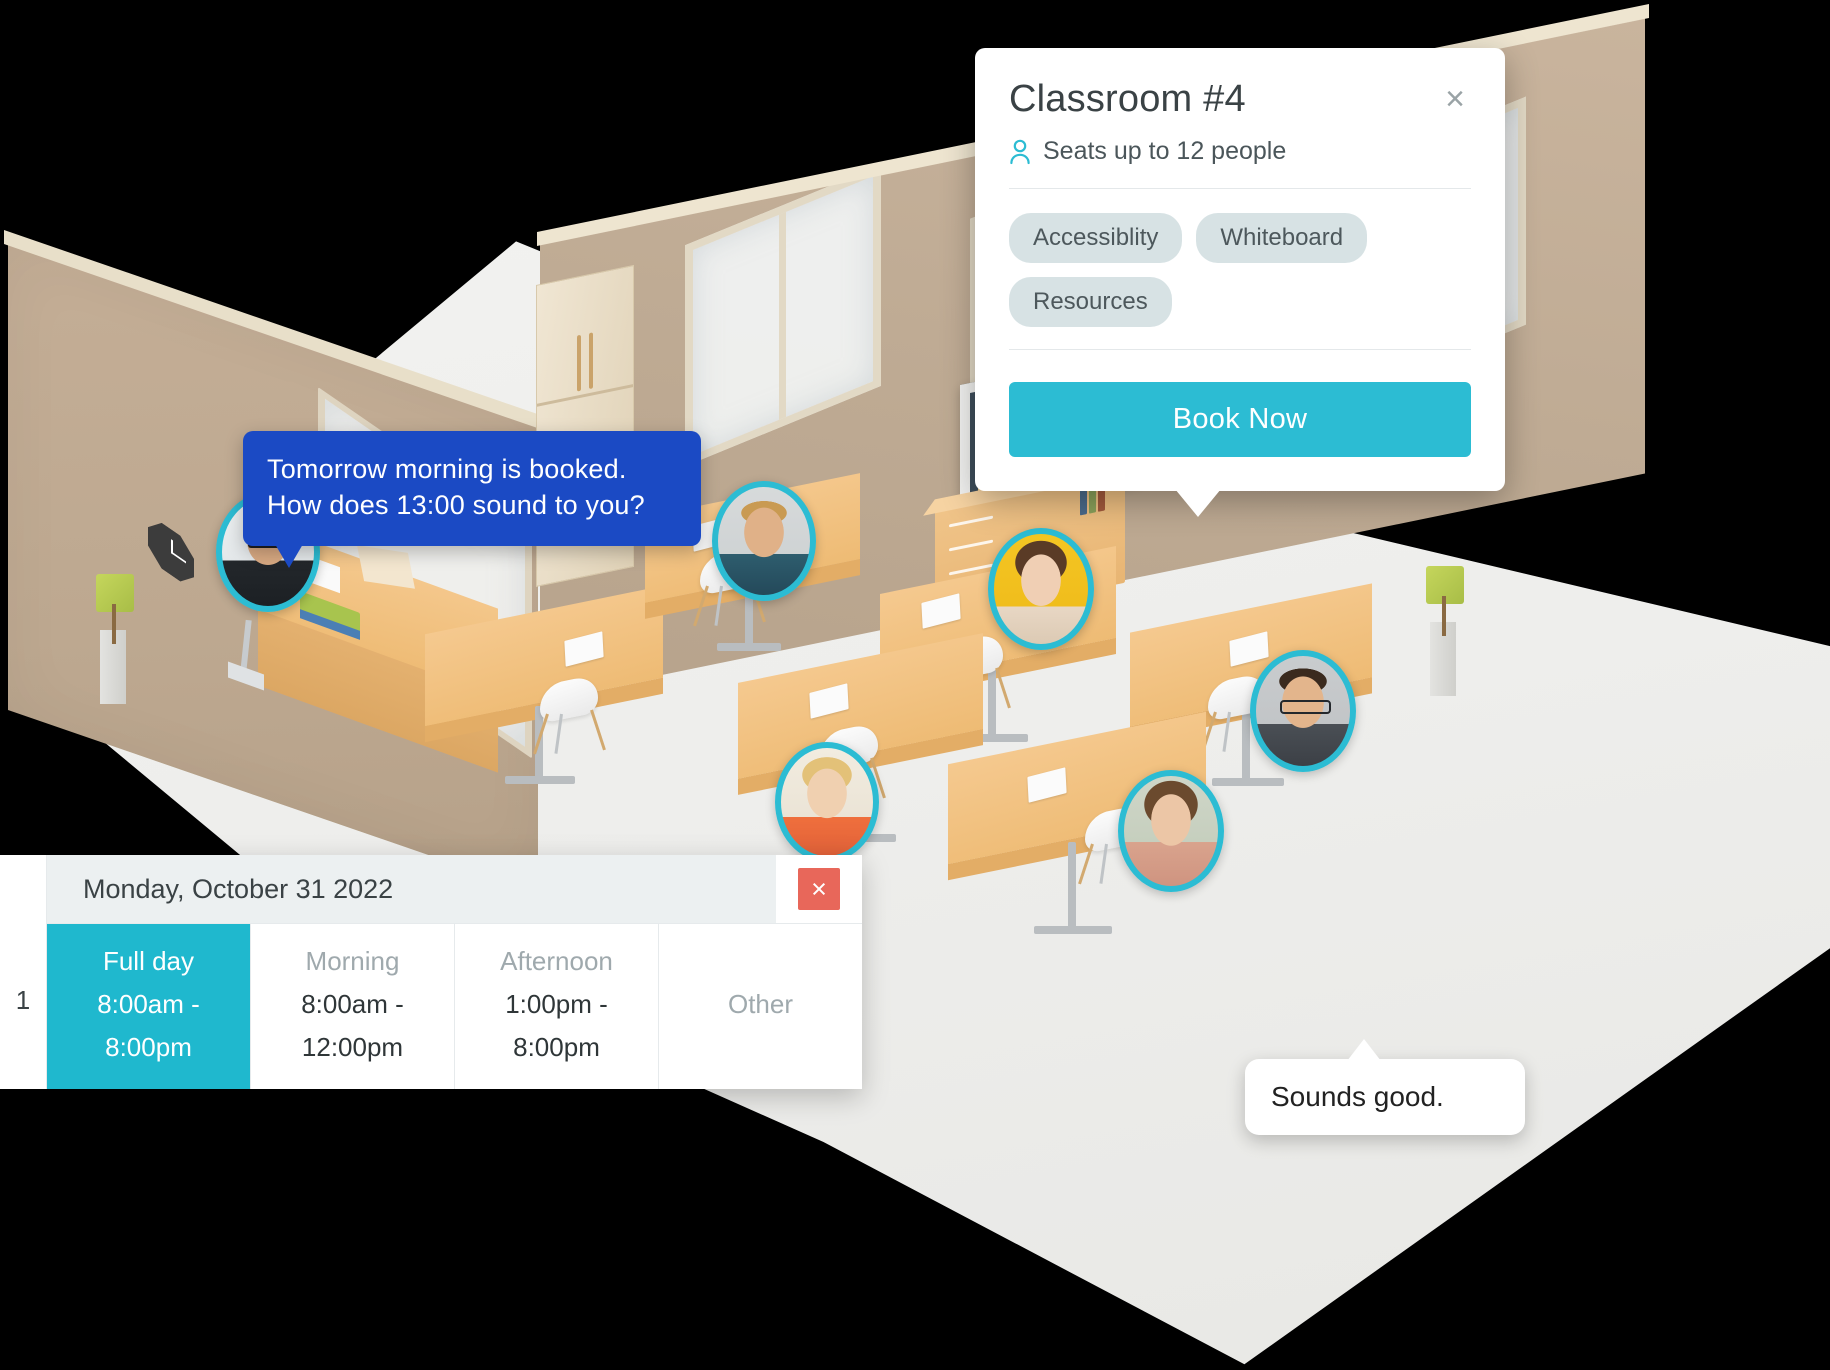 This screenshot has width=1830, height=1370. What do you see at coordinates (454, 889) in the screenshot?
I see `booking-panel-header: Monday, October 31 2022 ×` at bounding box center [454, 889].